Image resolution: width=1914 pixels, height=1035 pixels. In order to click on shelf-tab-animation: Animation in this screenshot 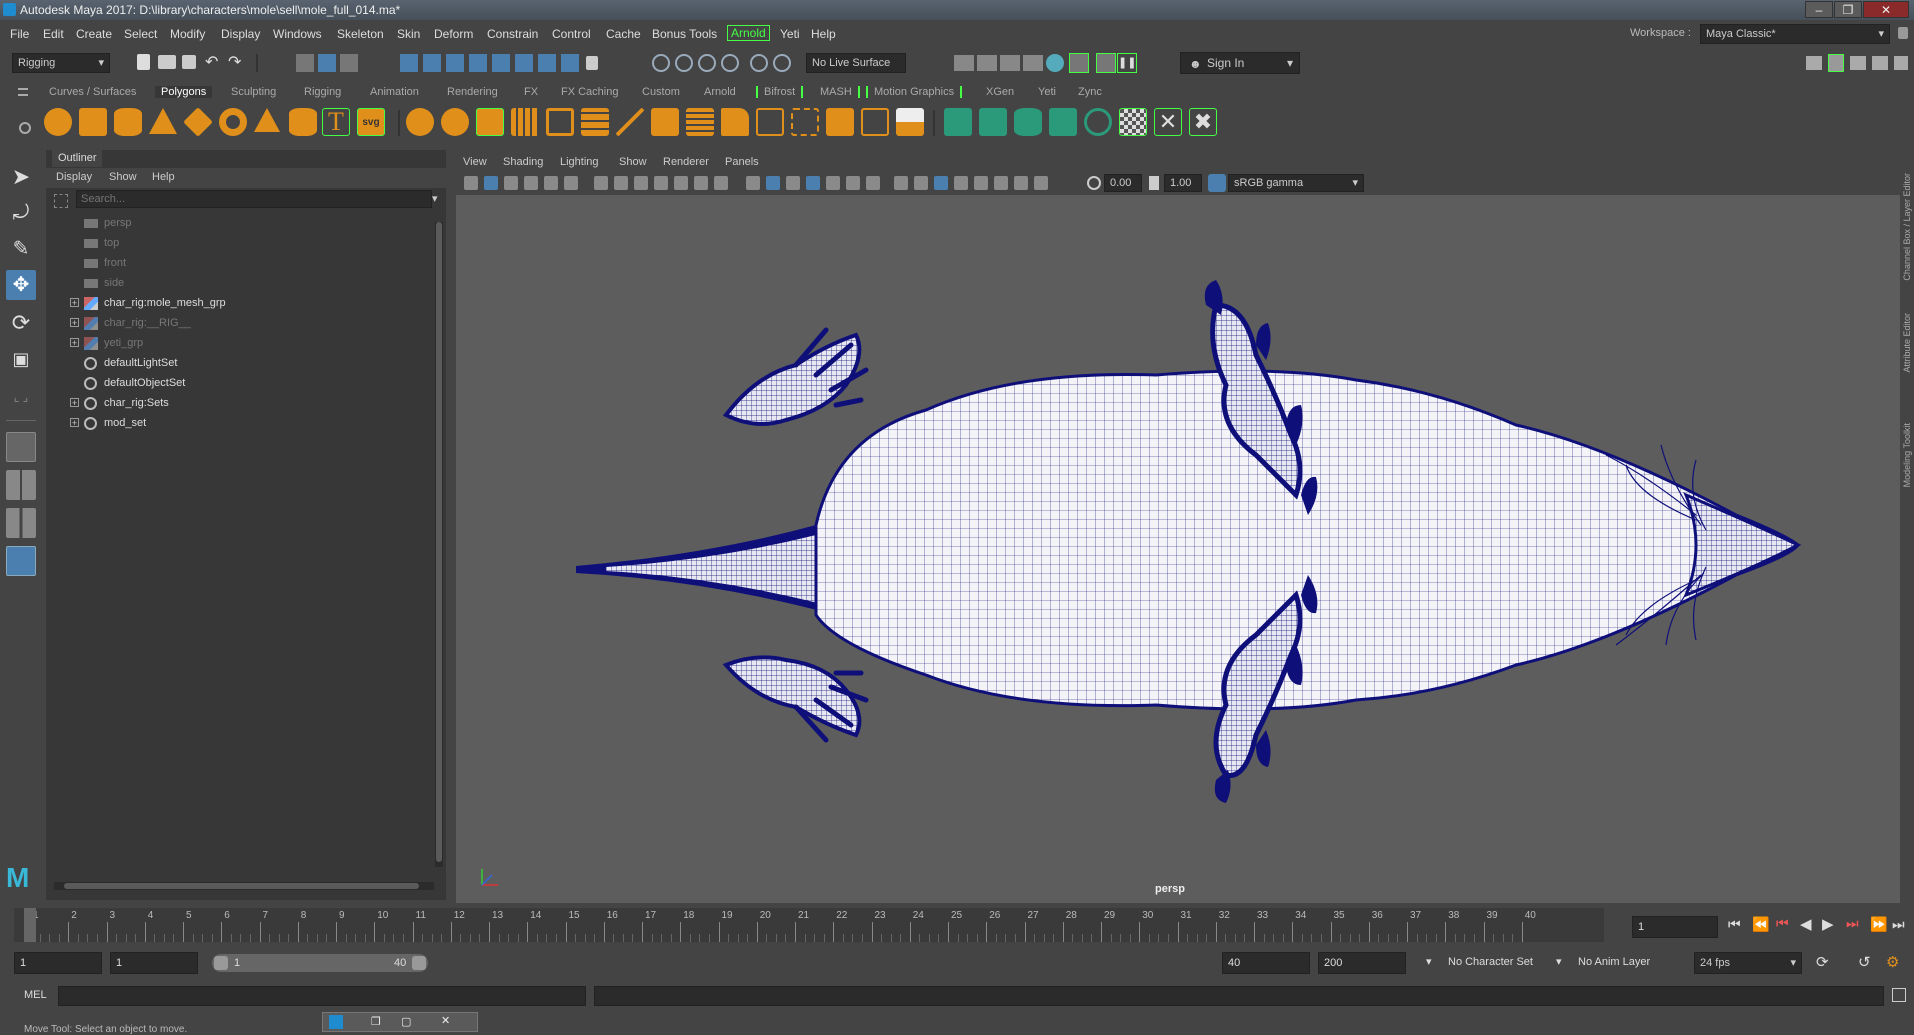, I will do `click(394, 92)`.